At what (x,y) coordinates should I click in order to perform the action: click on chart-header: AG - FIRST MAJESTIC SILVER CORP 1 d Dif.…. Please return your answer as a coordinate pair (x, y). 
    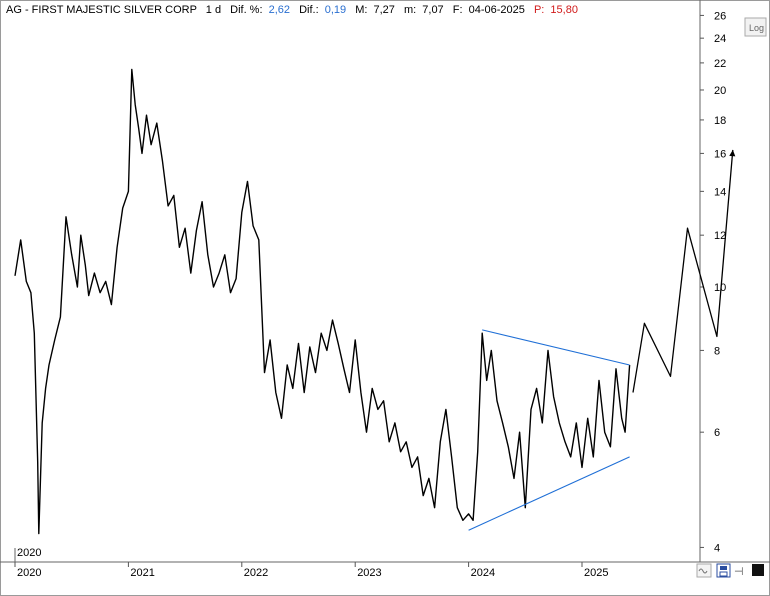
    Looking at the image, I should click on (292, 10).